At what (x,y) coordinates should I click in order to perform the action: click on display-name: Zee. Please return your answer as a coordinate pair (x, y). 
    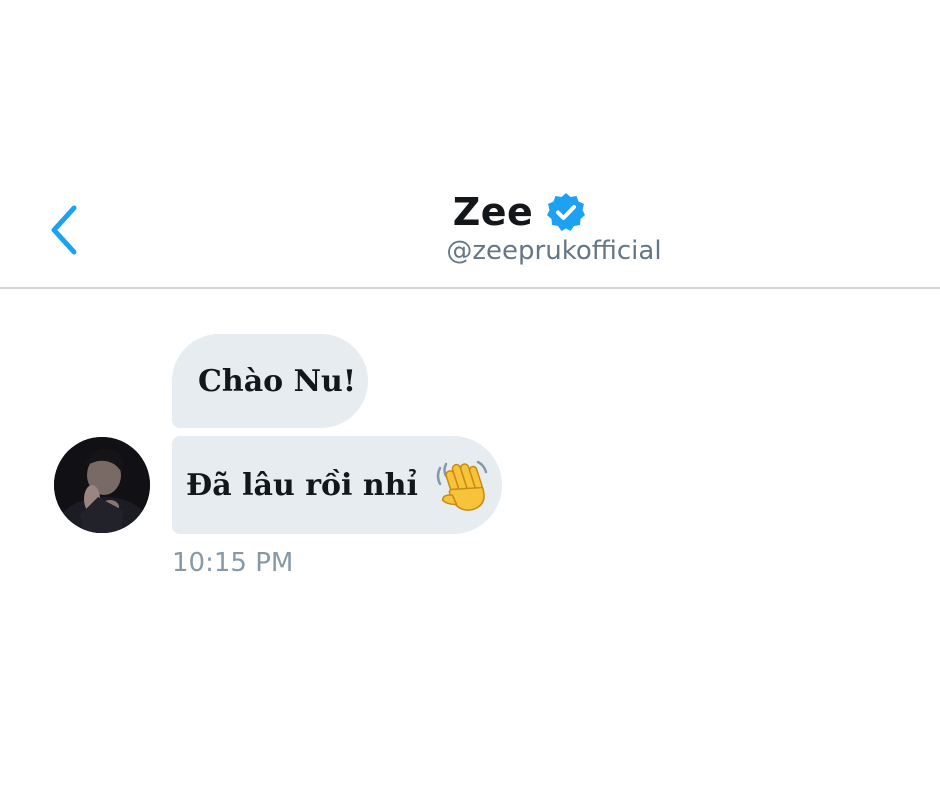
    Looking at the image, I should click on (493, 212).